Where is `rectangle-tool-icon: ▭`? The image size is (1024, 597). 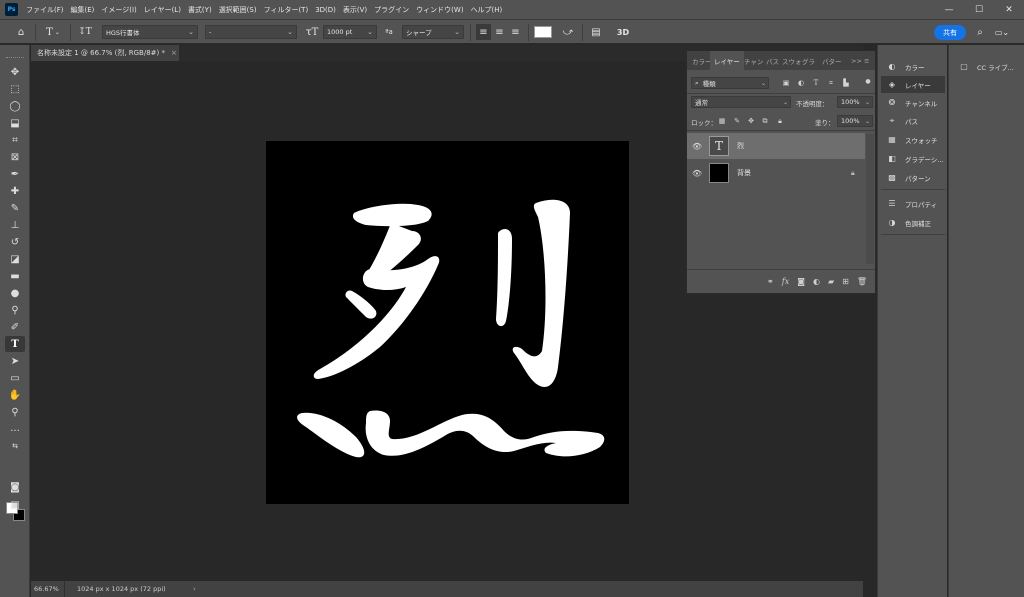
rectangle-tool-icon: ▭ is located at coordinates (15, 378).